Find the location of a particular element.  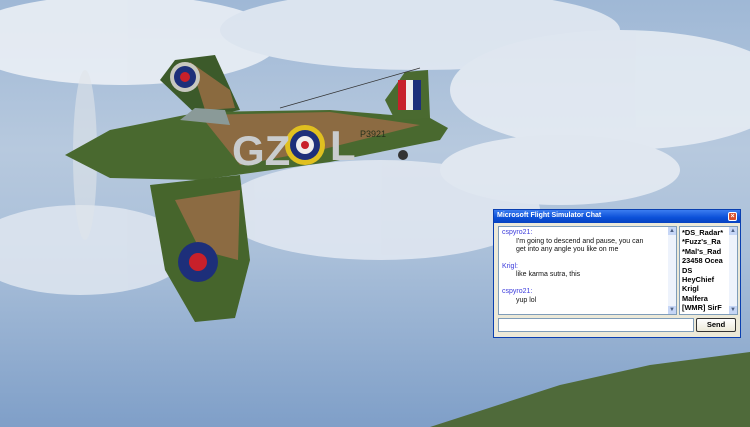

user-item: 23458 Ocea is located at coordinates (704, 260).